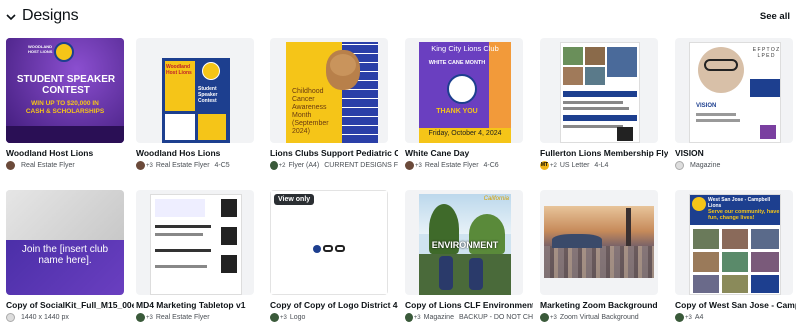 This screenshot has width=796, height=326. I want to click on avatar: MT, so click(544, 165).